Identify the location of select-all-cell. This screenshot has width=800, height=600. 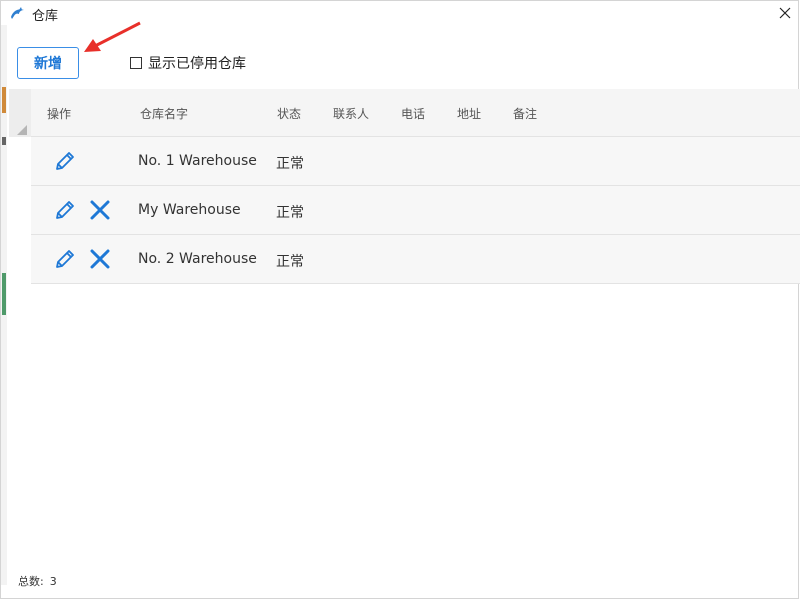
(20, 113).